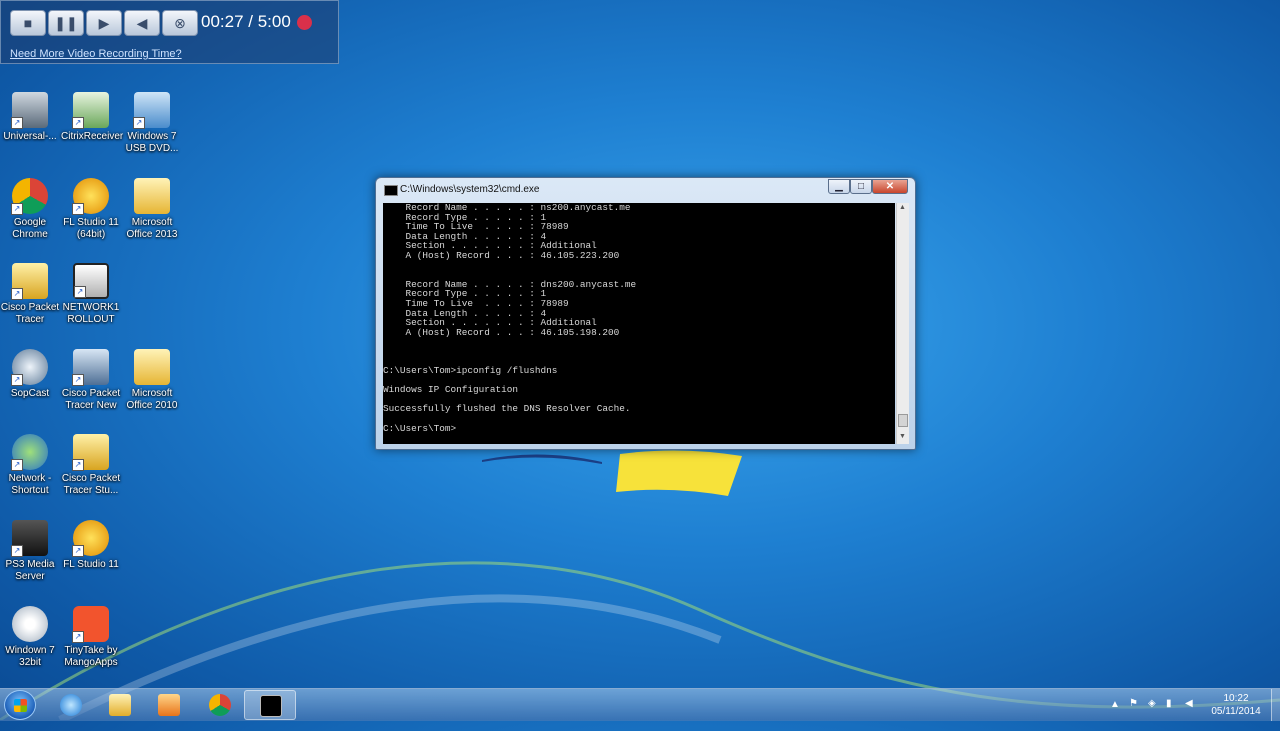  Describe the element at coordinates (470, 371) in the screenshot. I see `console-line: C:\Users\Tom>ipconfig /flushdns` at that location.